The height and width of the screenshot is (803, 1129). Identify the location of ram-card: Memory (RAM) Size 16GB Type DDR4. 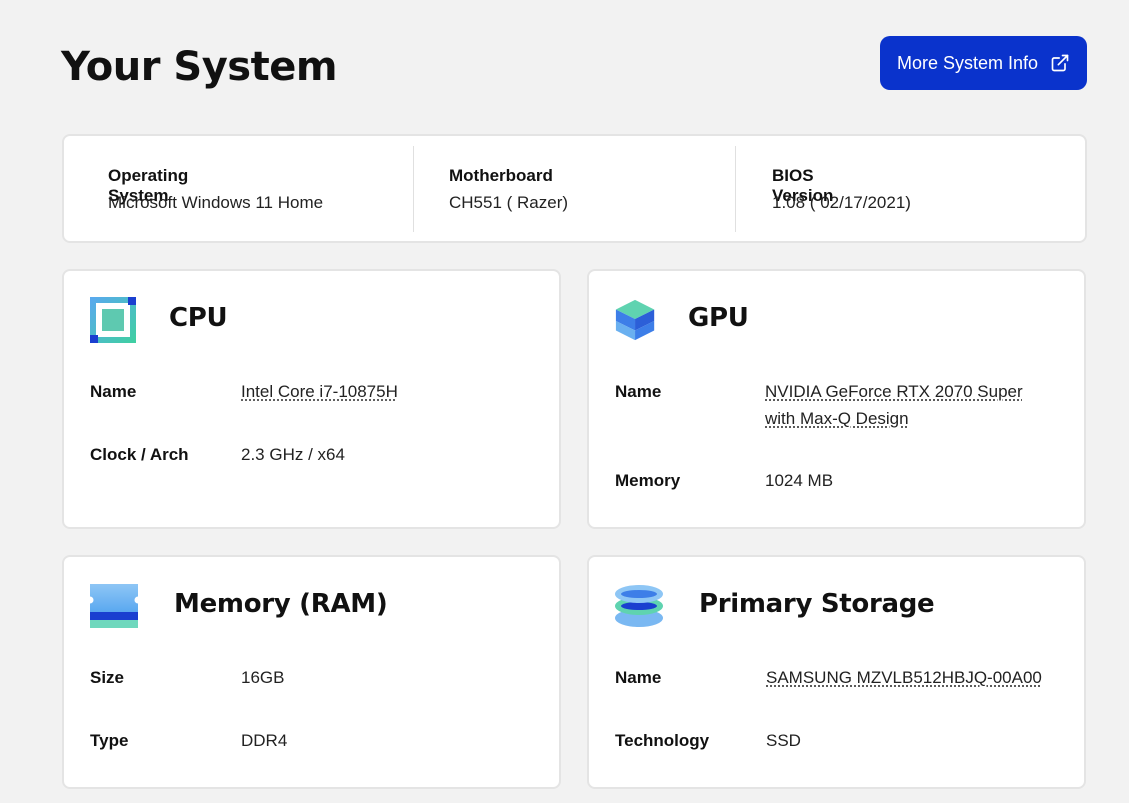
(311, 672).